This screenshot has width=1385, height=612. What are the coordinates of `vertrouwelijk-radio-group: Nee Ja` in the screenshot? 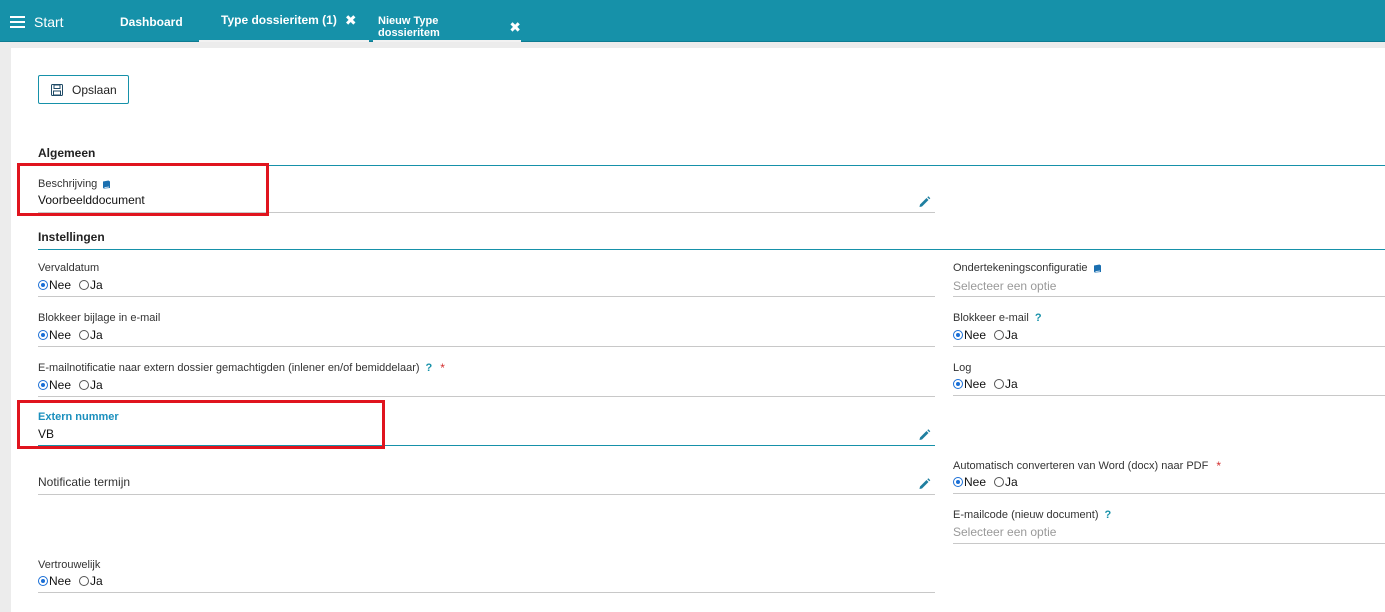 It's located at (74, 581).